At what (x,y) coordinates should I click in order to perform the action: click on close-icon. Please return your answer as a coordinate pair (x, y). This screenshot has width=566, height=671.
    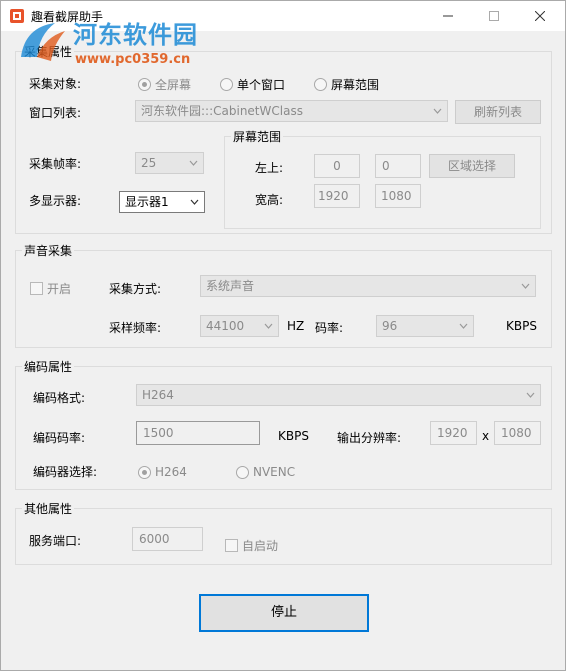
    Looking at the image, I should click on (540, 16).